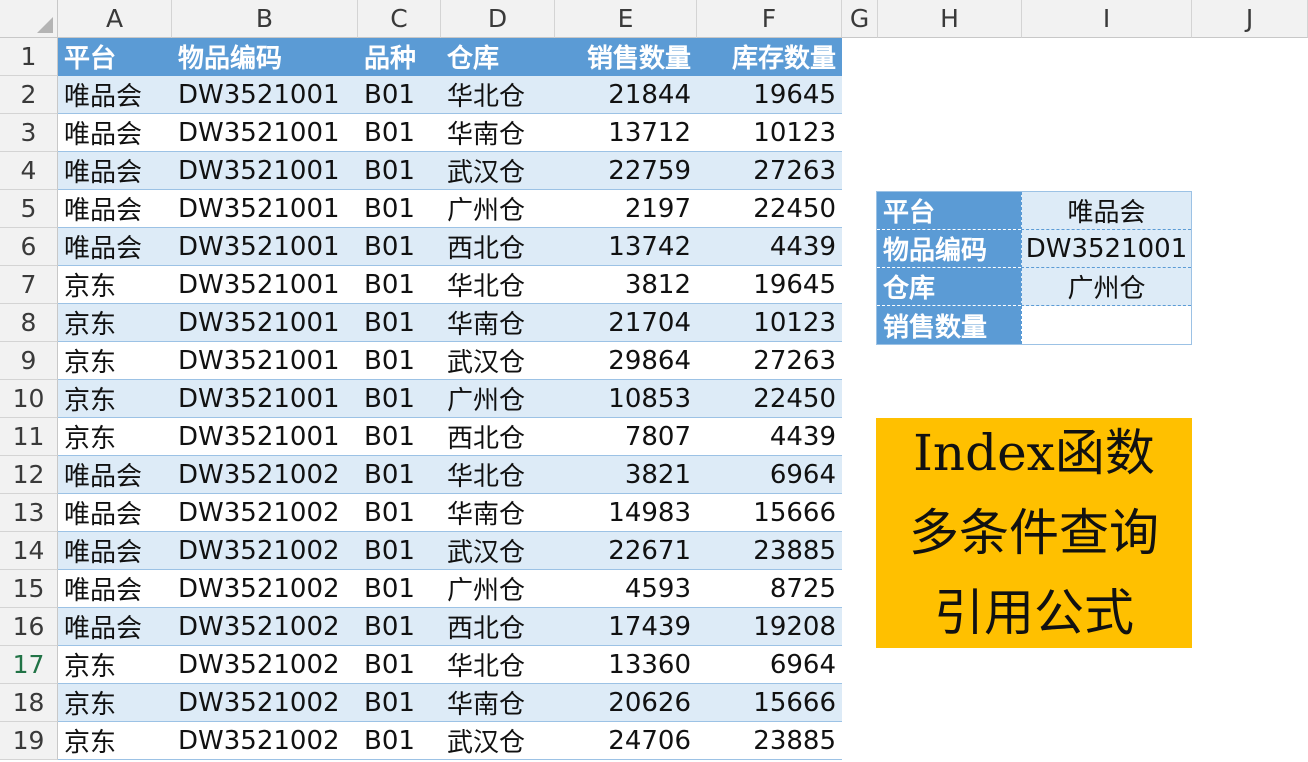 This screenshot has width=1308, height=762. Describe the element at coordinates (29, 361) in the screenshot. I see `row-header: 9` at that location.